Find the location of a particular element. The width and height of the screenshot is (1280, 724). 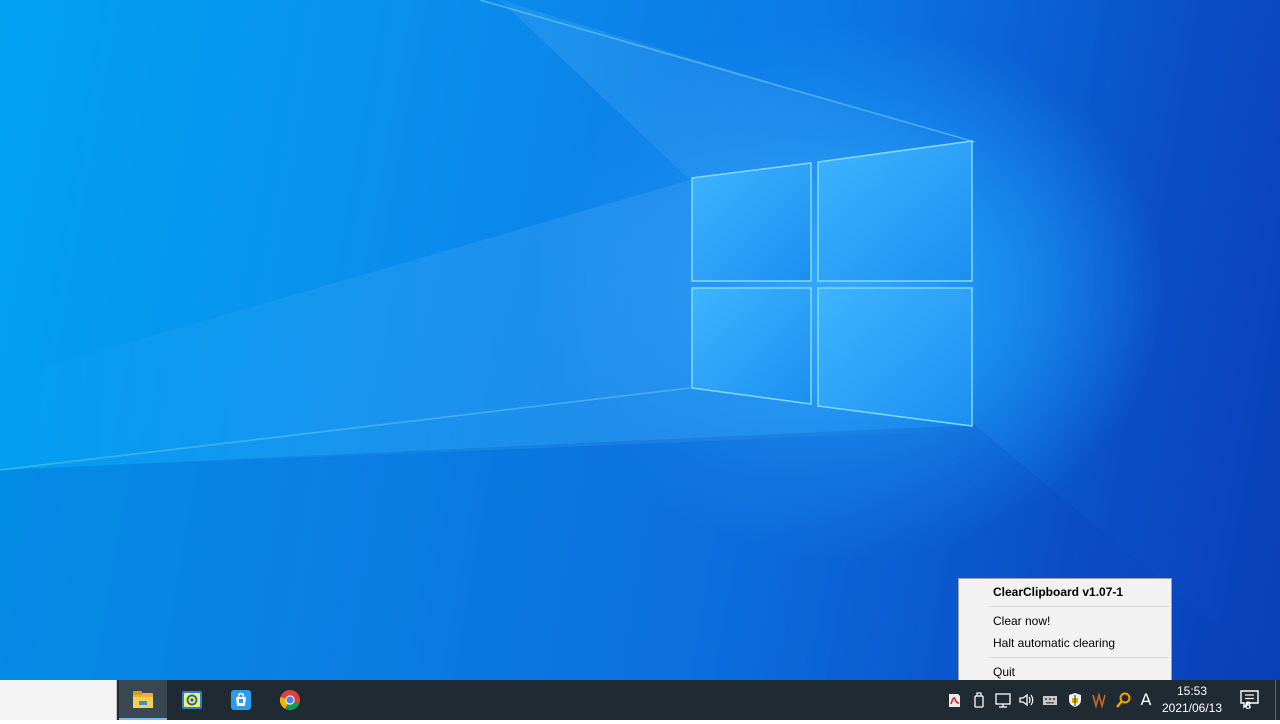

clock-time: 15:53 is located at coordinates (1192, 691).